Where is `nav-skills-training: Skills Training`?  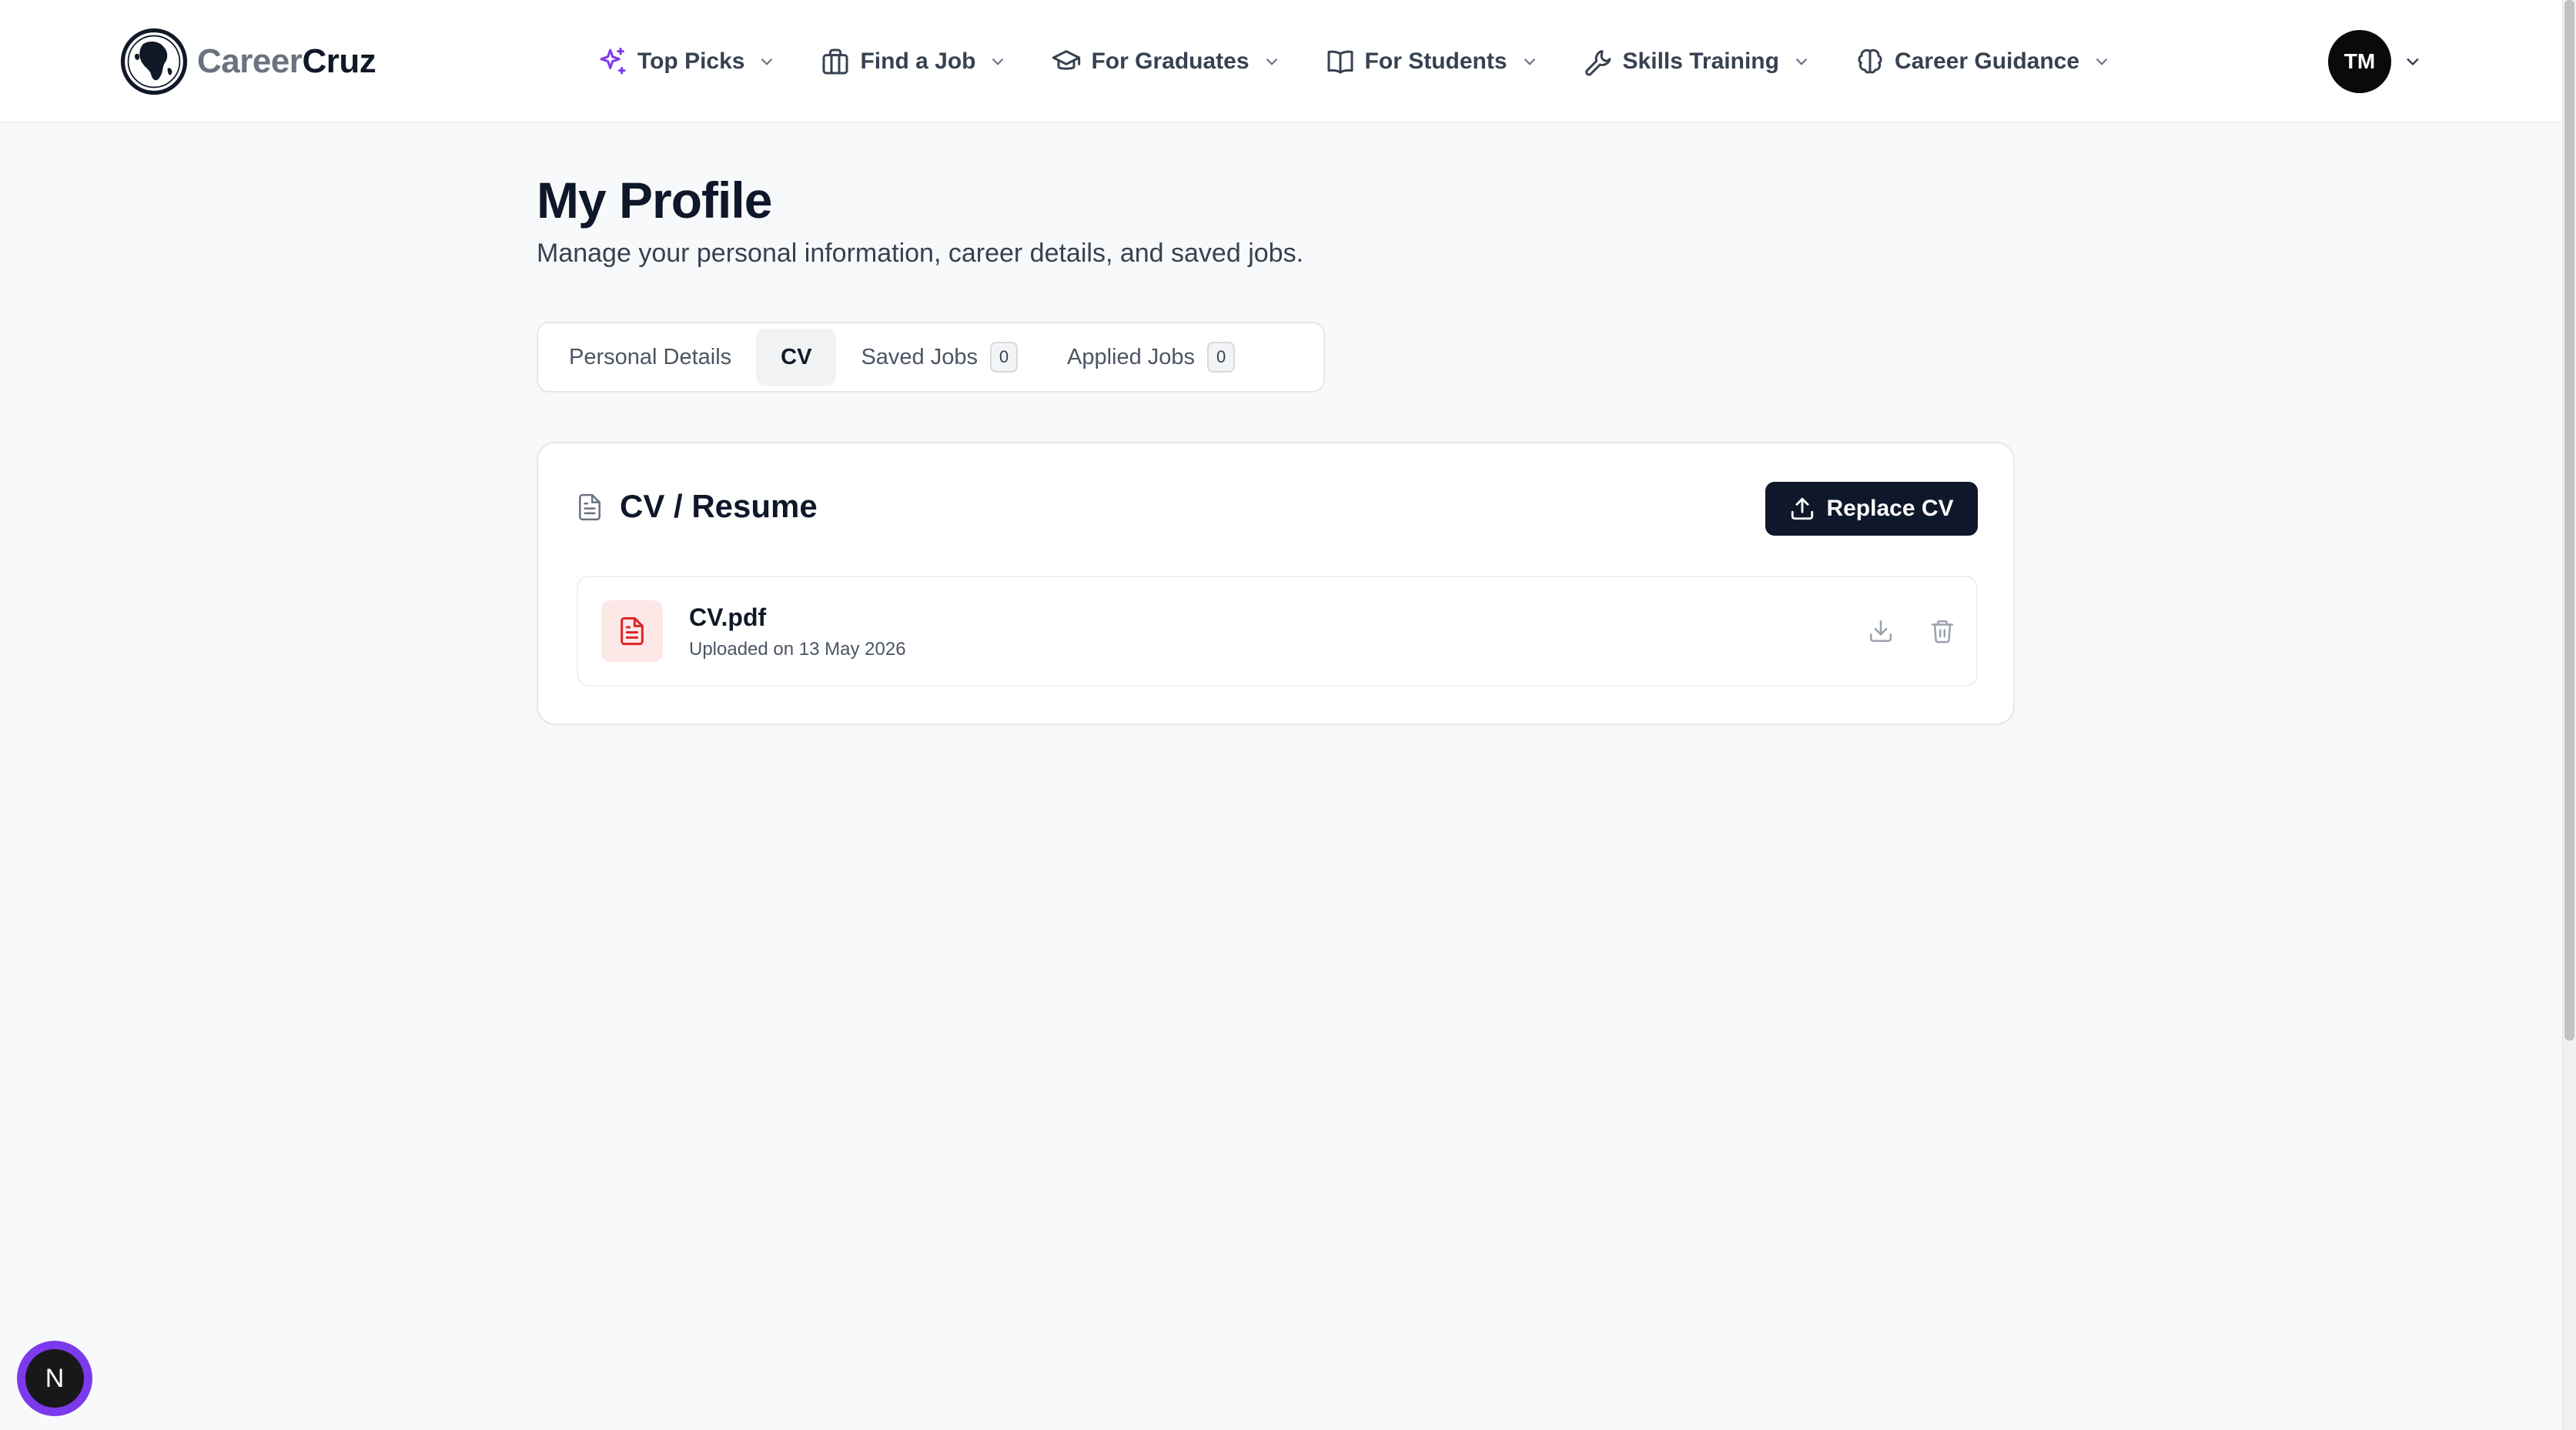 nav-skills-training: Skills Training is located at coordinates (1698, 61).